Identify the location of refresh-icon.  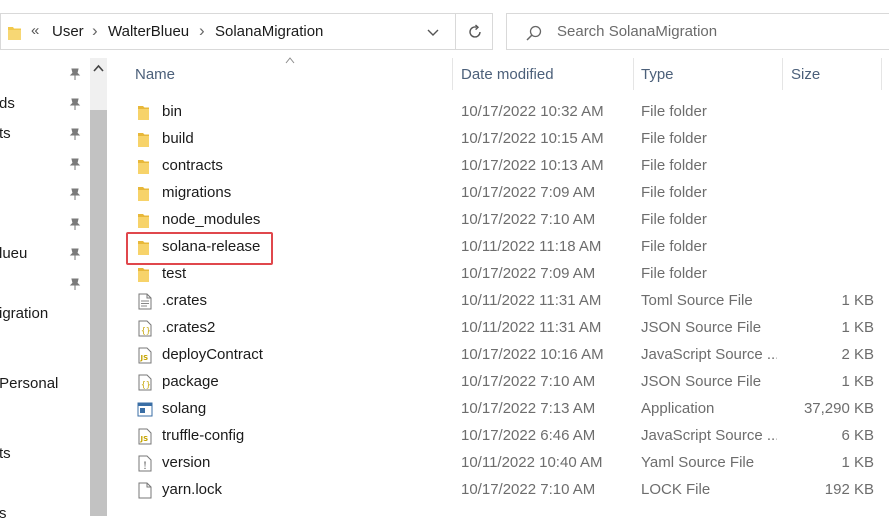
(475, 31).